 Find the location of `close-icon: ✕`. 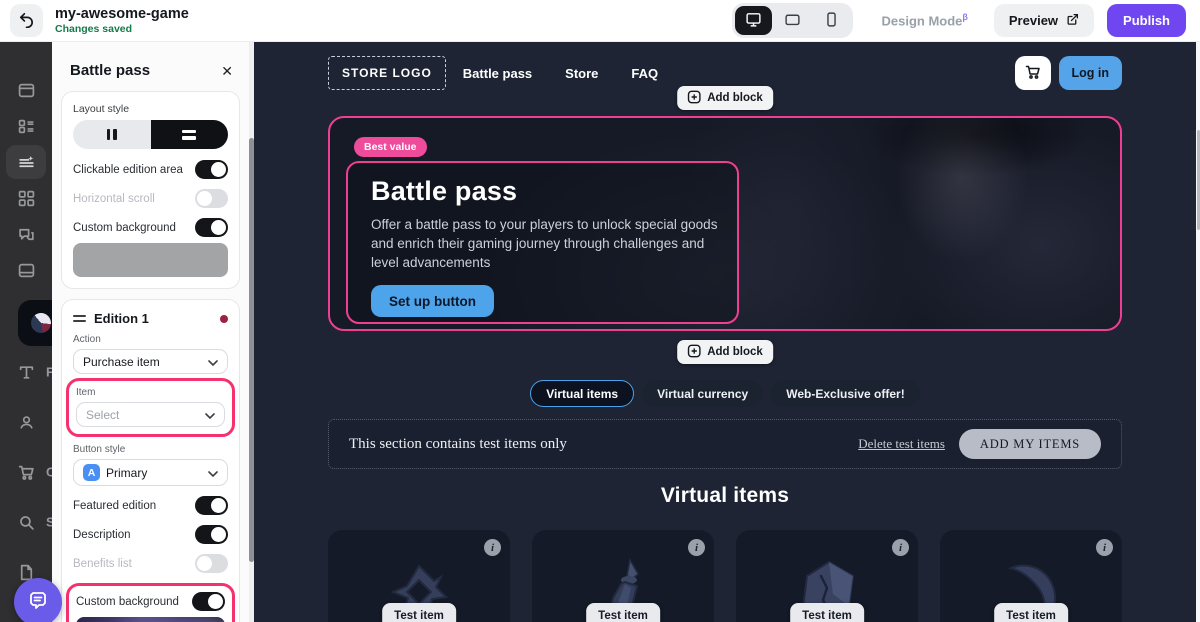

close-icon: ✕ is located at coordinates (227, 70).